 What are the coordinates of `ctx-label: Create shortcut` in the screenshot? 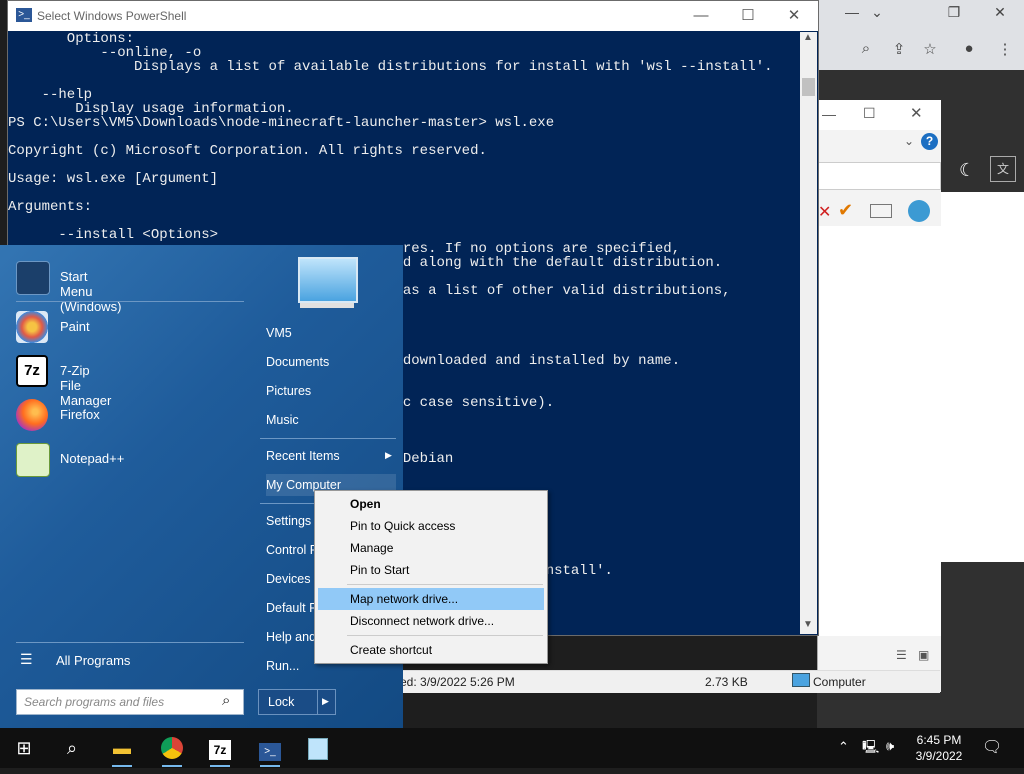 It's located at (391, 650).